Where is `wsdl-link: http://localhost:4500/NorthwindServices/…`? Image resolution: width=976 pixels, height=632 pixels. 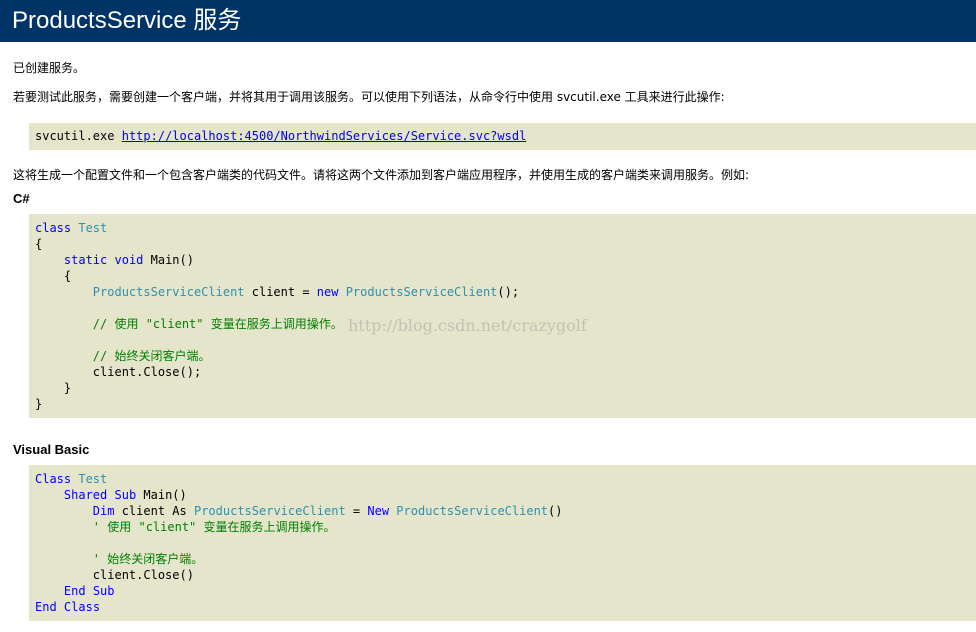
wsdl-link: http://localhost:4500/NorthwindServices/… is located at coordinates (324, 136).